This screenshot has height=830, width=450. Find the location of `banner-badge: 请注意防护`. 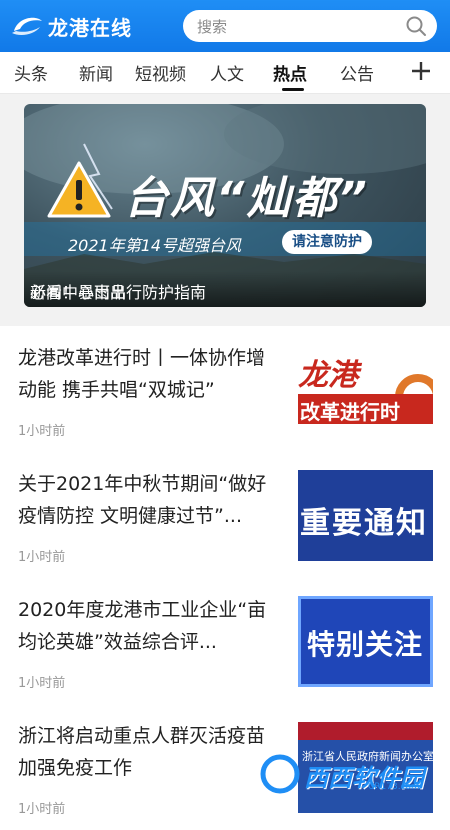

banner-badge: 请注意防护 is located at coordinates (327, 242).